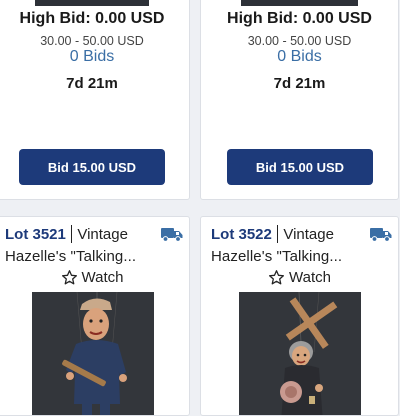 The width and height of the screenshot is (400, 416). What do you see at coordinates (241, 234) in the screenshot?
I see `lot-number-link: Lot 3522` at bounding box center [241, 234].